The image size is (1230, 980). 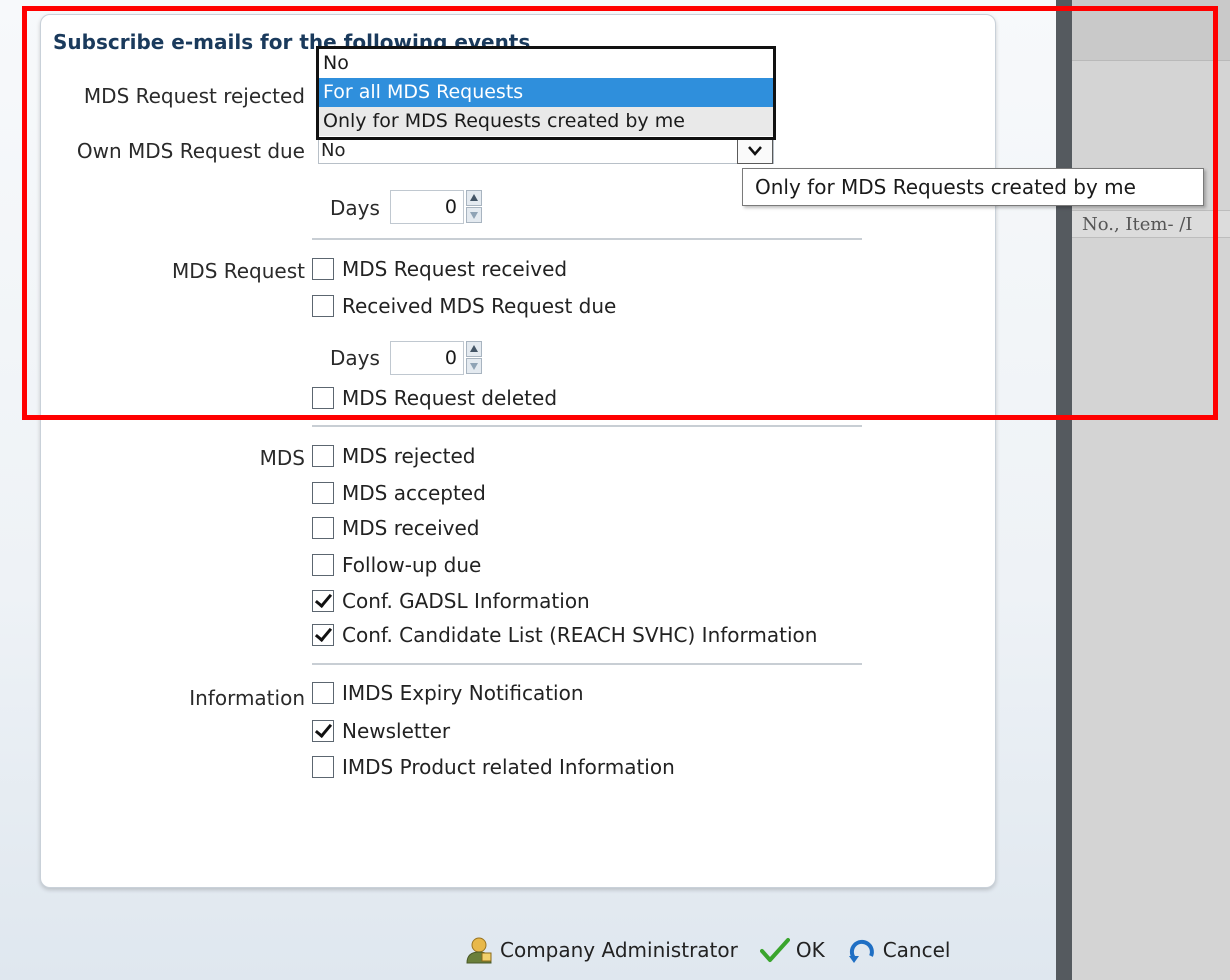 I want to click on dropdown-option-all: For all MDS Requests, so click(x=546, y=92).